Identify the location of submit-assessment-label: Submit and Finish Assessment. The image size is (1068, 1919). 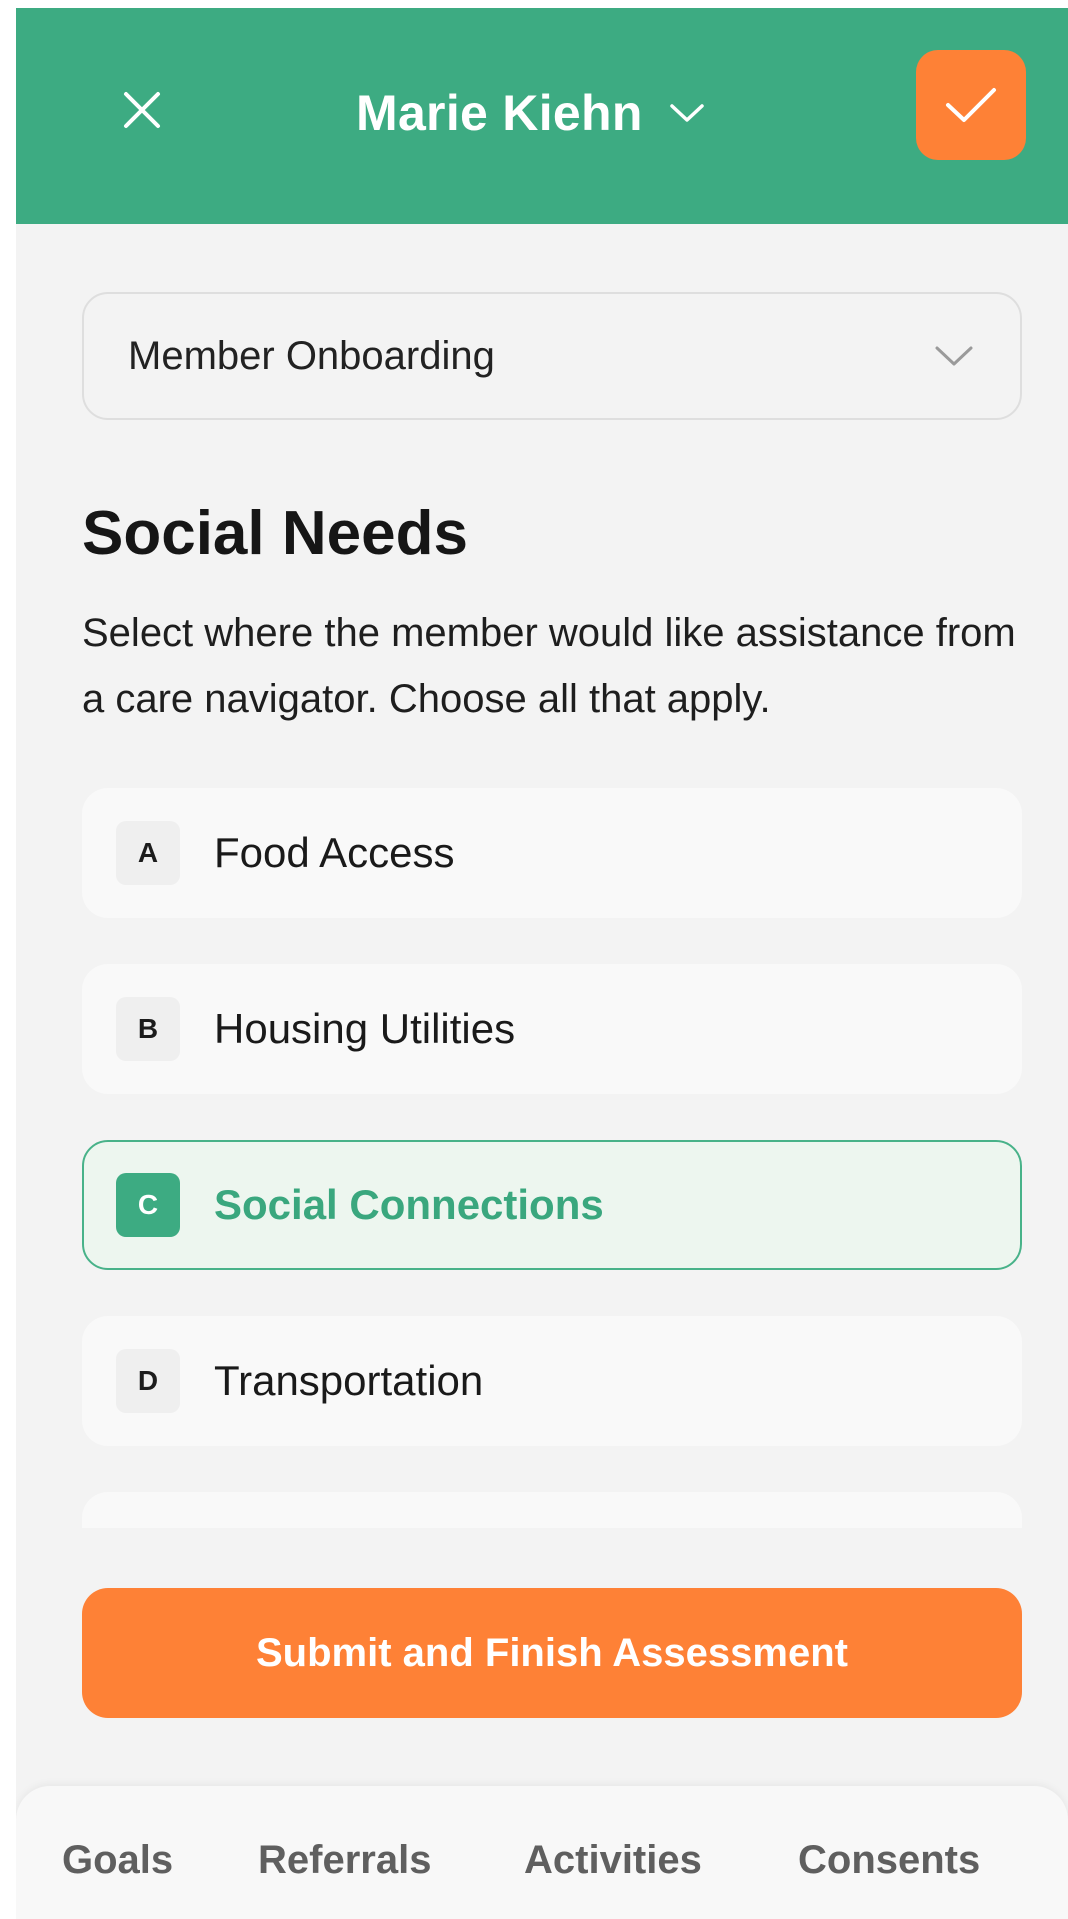
(552, 1652).